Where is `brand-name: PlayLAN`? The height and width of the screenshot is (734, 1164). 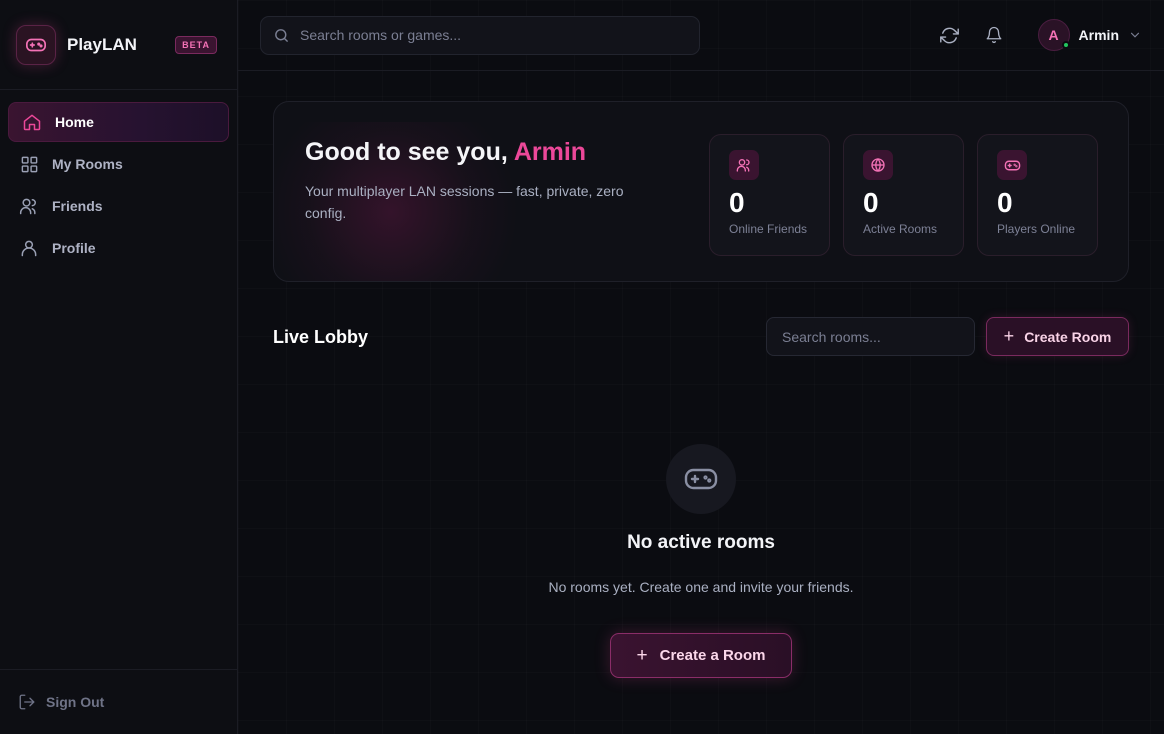 brand-name: PlayLAN is located at coordinates (102, 44).